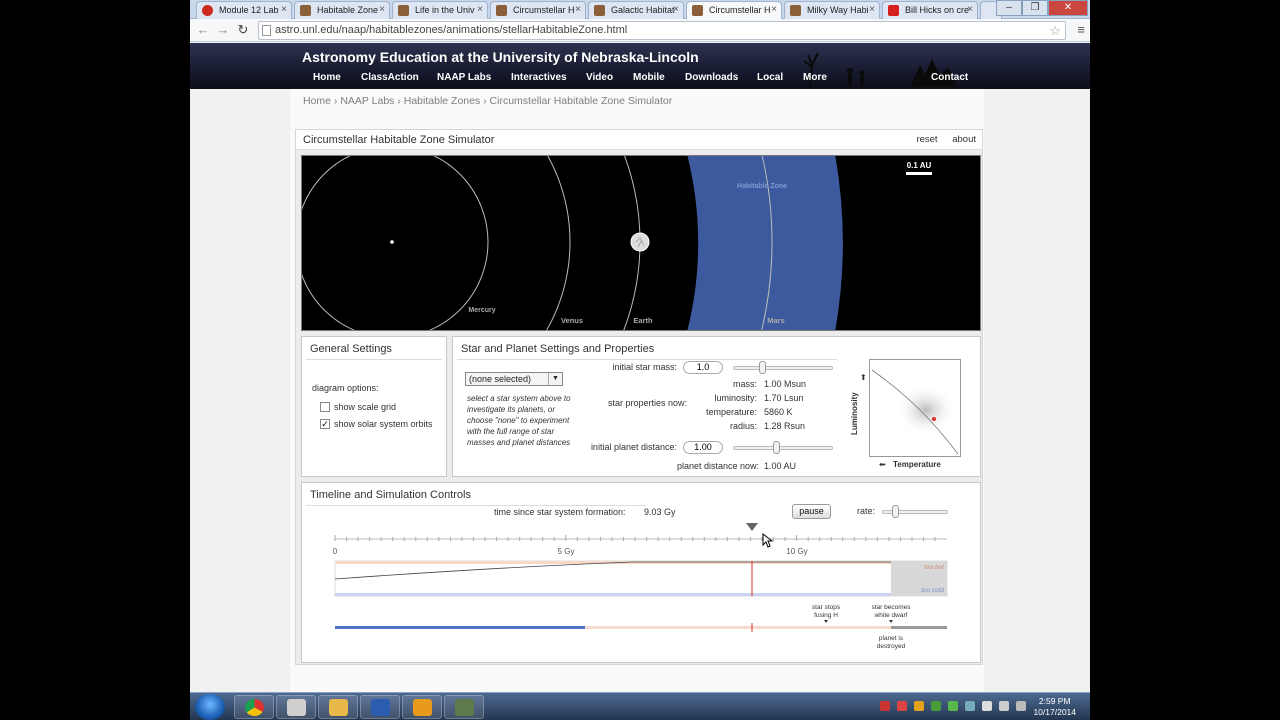 This screenshot has width=1280, height=720. What do you see at coordinates (342, 10) in the screenshot?
I see `tab-habitable-zone: Habitable Zone ×` at bounding box center [342, 10].